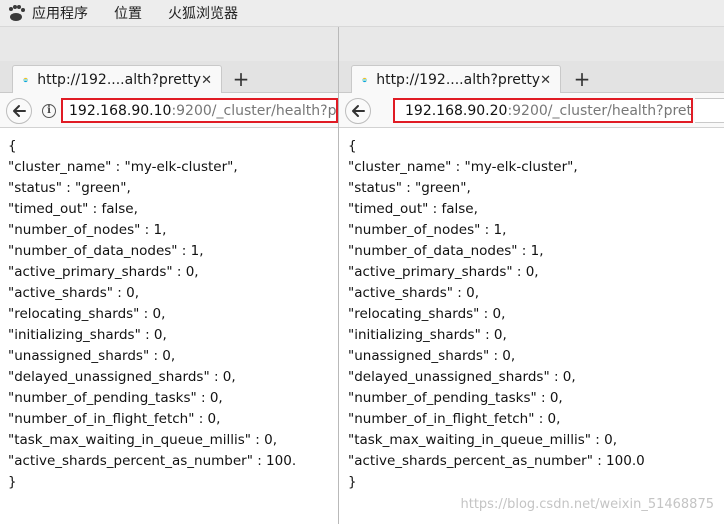 Image resolution: width=724 pixels, height=524 pixels. What do you see at coordinates (128, 13) in the screenshot?
I see `menu-places: 位置` at bounding box center [128, 13].